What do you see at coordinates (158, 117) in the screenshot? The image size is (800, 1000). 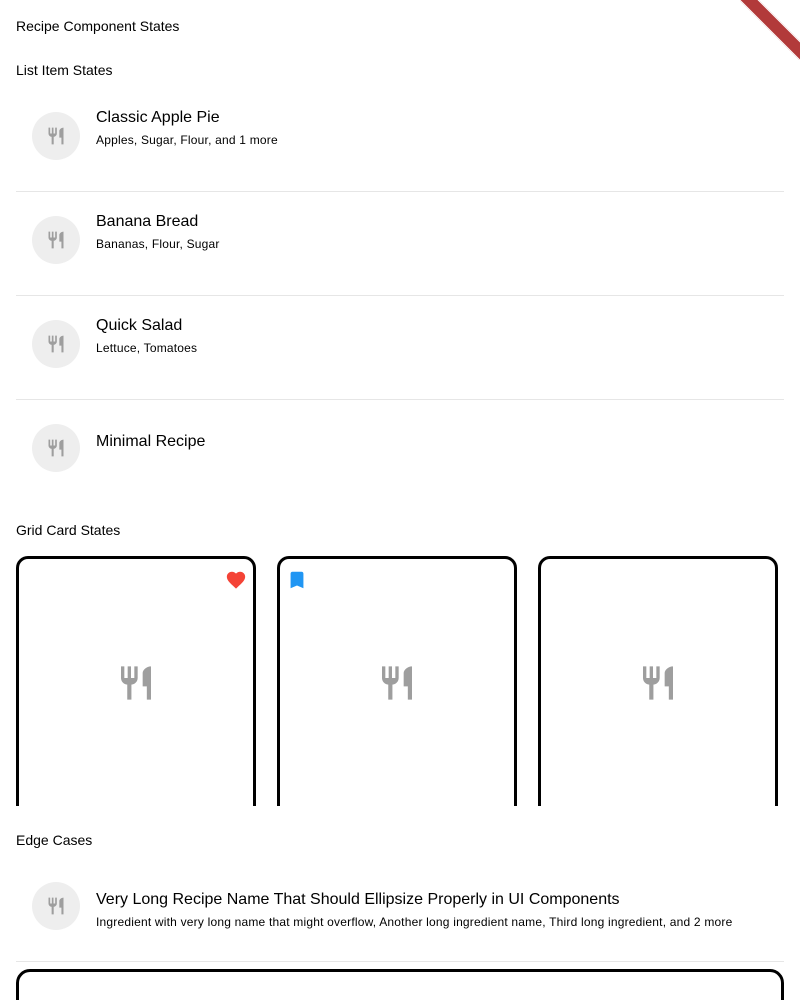 I see `recipe-title: Classic Apple Pie` at bounding box center [158, 117].